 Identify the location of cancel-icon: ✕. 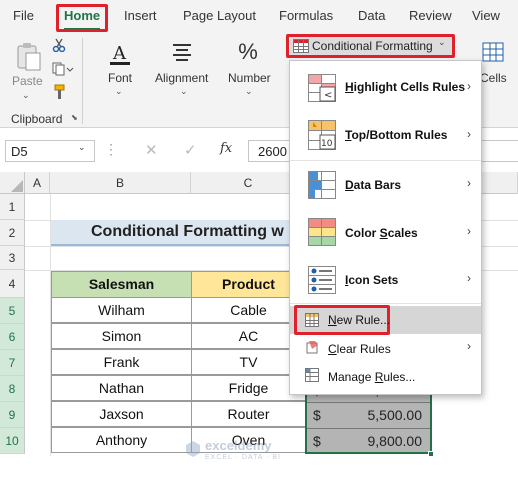
(151, 150).